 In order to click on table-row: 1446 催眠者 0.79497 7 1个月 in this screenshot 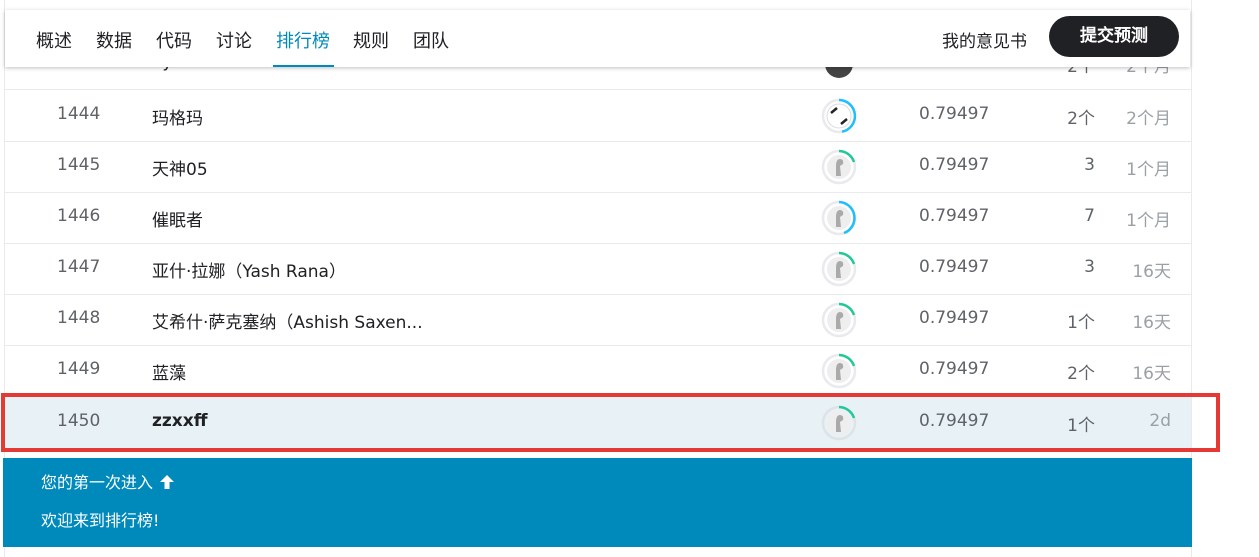, I will do `click(598, 218)`.